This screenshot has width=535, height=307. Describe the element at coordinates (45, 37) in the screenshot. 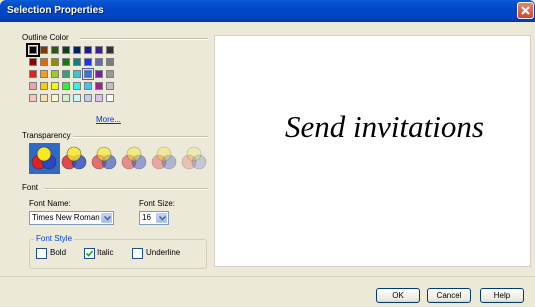

I see `outline-color-heading: Outline Color` at that location.